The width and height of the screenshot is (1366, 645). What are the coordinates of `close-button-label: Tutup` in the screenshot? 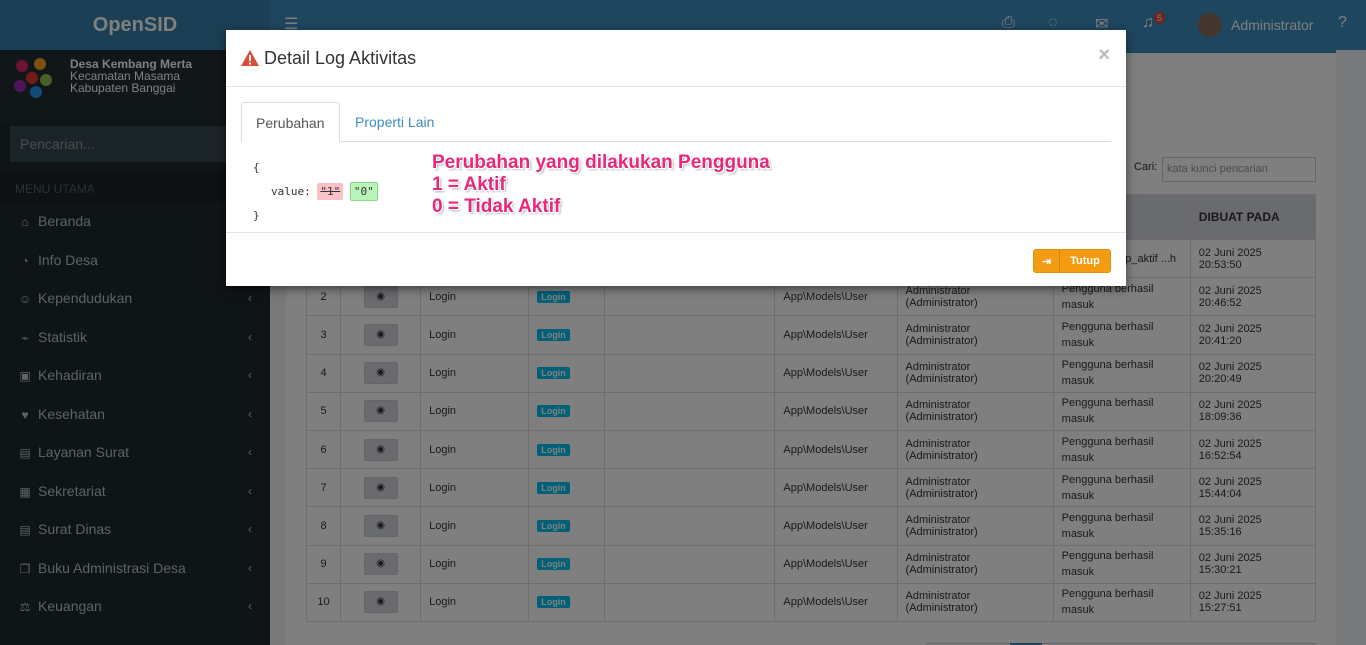 It's located at (1085, 261).